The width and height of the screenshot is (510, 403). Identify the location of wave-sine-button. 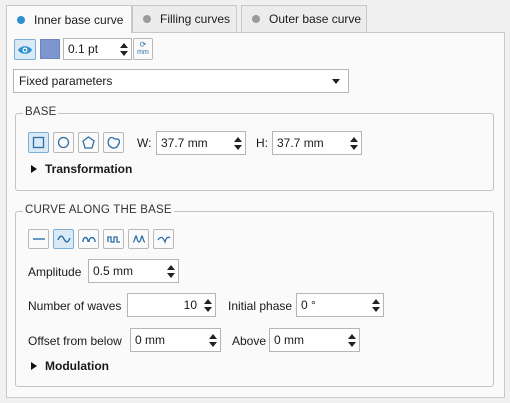
(63, 239).